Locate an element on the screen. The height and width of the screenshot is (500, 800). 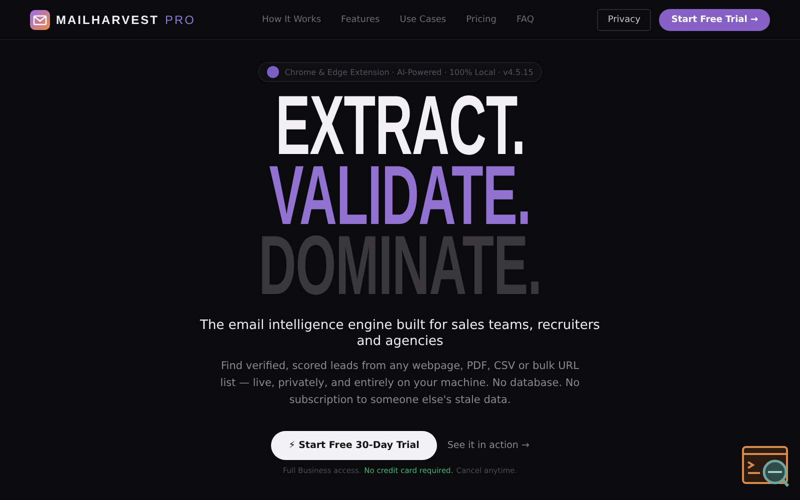
see-in-action-link: See it in action → is located at coordinates (488, 445).